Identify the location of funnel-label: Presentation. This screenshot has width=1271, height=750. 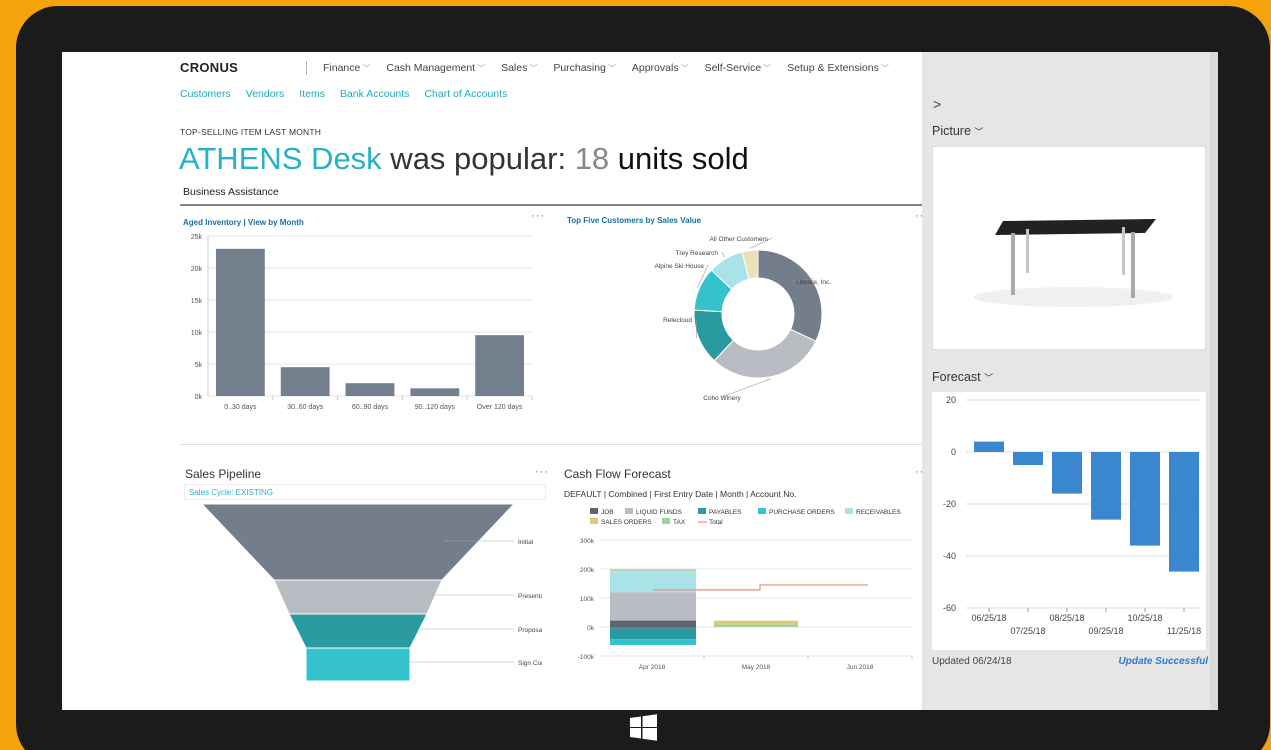
(530, 596).